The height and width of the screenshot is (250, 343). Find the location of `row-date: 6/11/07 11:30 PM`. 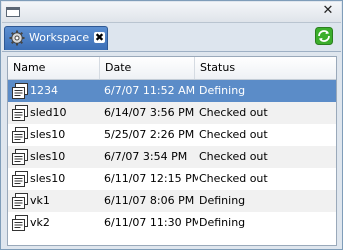

row-date: 6/11/07 11:30 PM is located at coordinates (151, 222).